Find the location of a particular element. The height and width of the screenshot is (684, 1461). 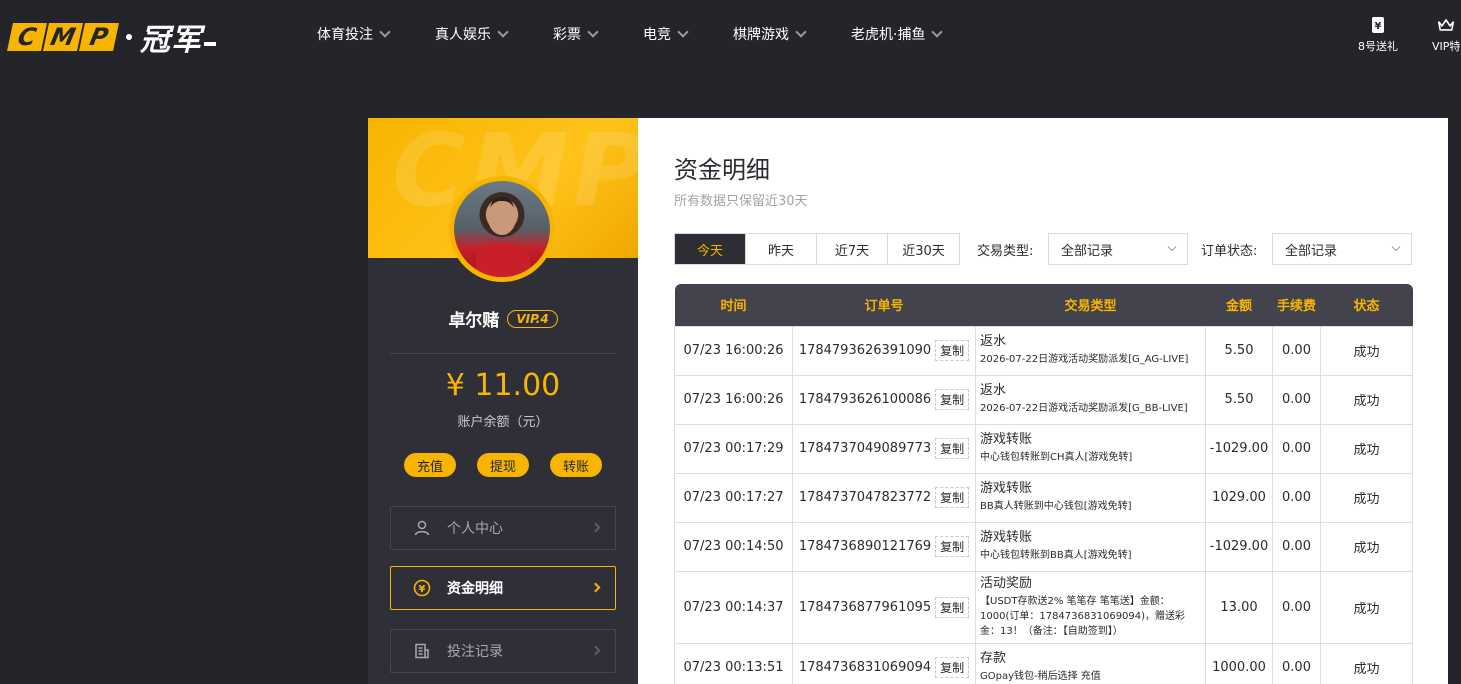

order-cell: 1784793626100086 复制 is located at coordinates (884, 399).